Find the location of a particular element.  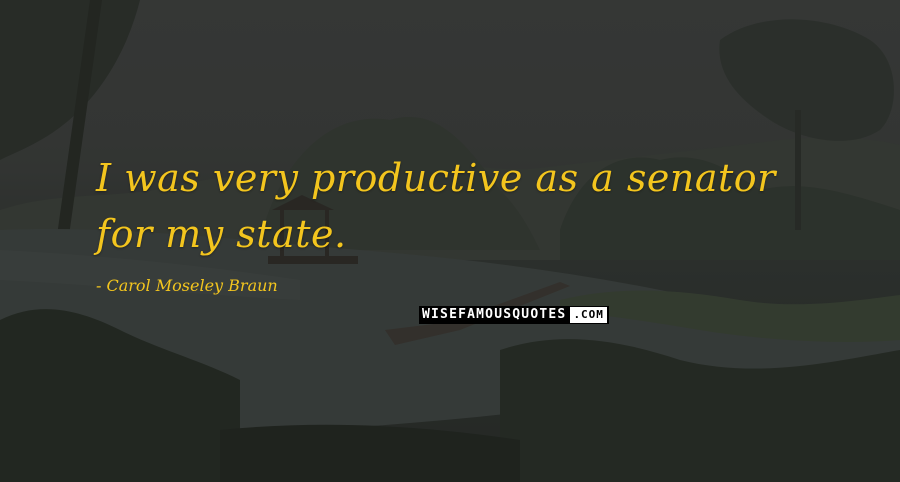

quote-author: - Carol Moseley Braun is located at coordinates (187, 285).